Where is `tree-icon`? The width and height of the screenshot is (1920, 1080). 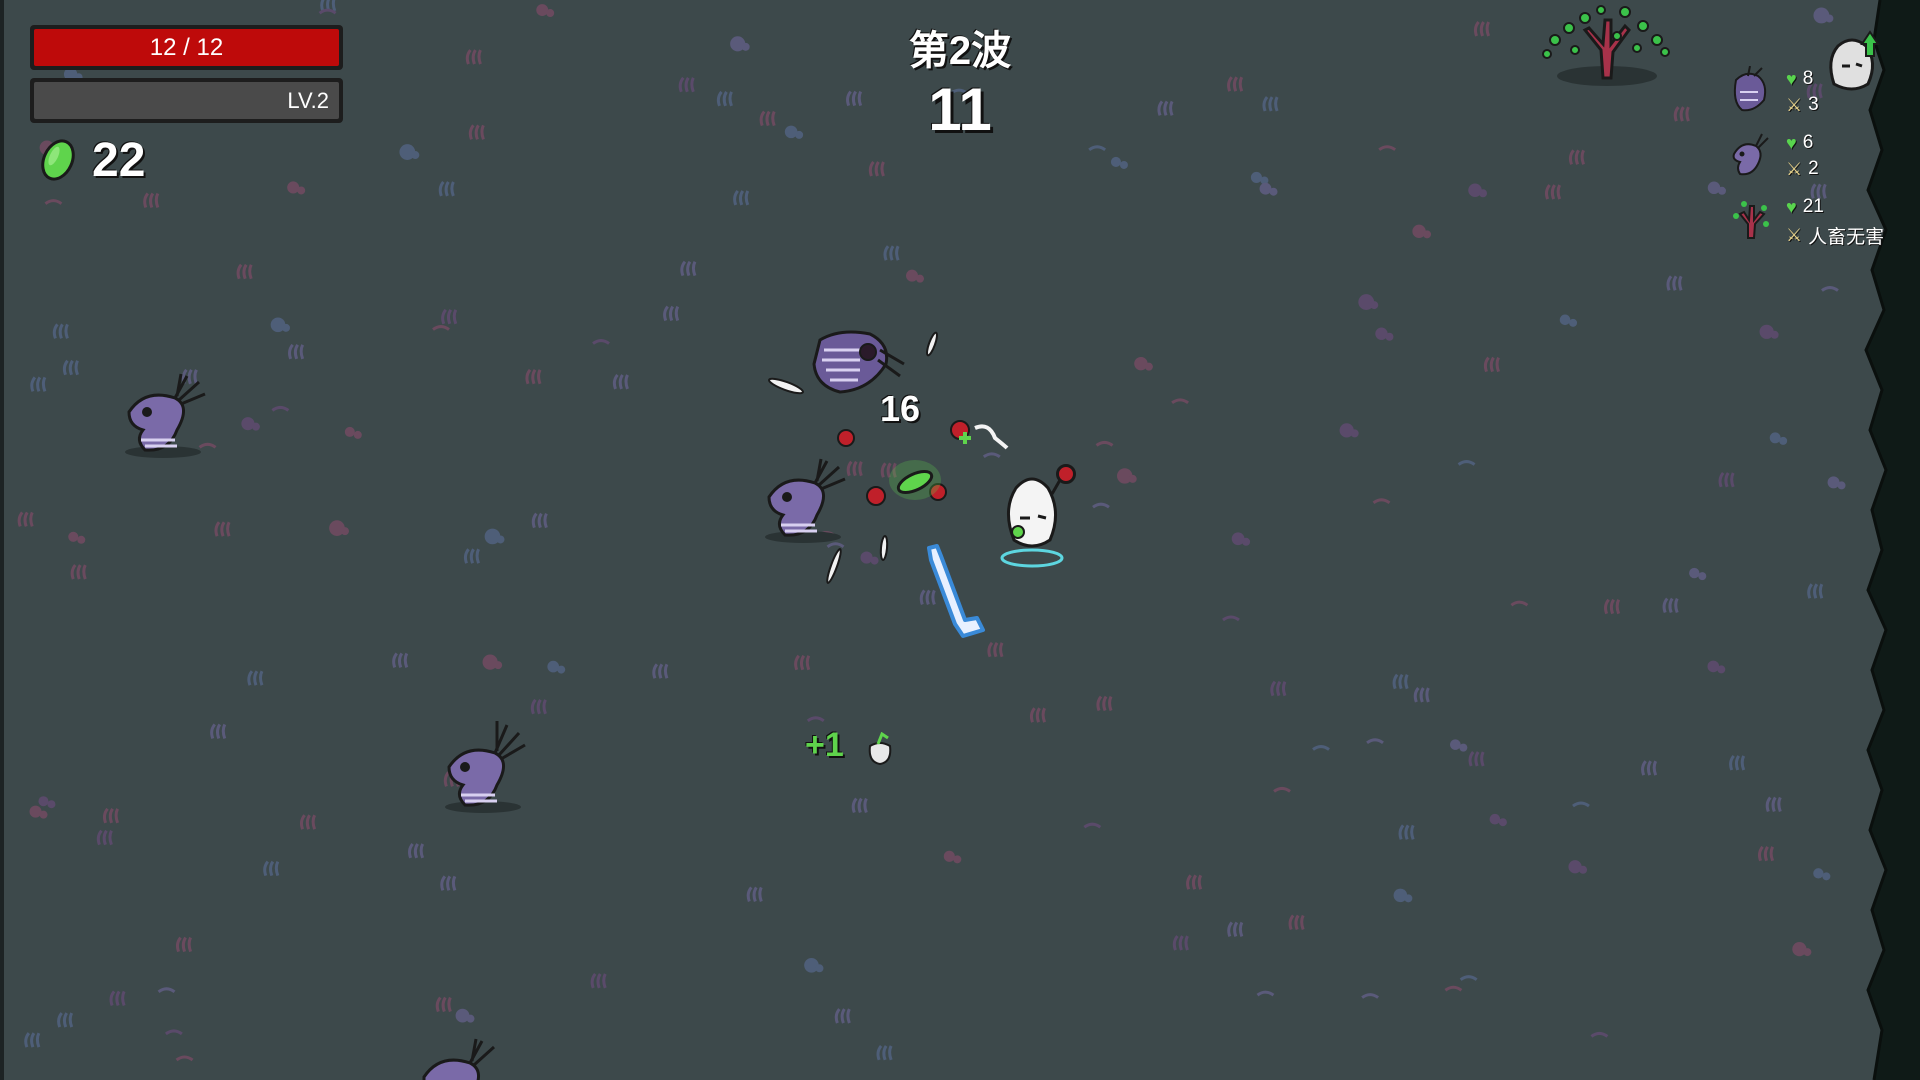 tree-icon is located at coordinates (1751, 220).